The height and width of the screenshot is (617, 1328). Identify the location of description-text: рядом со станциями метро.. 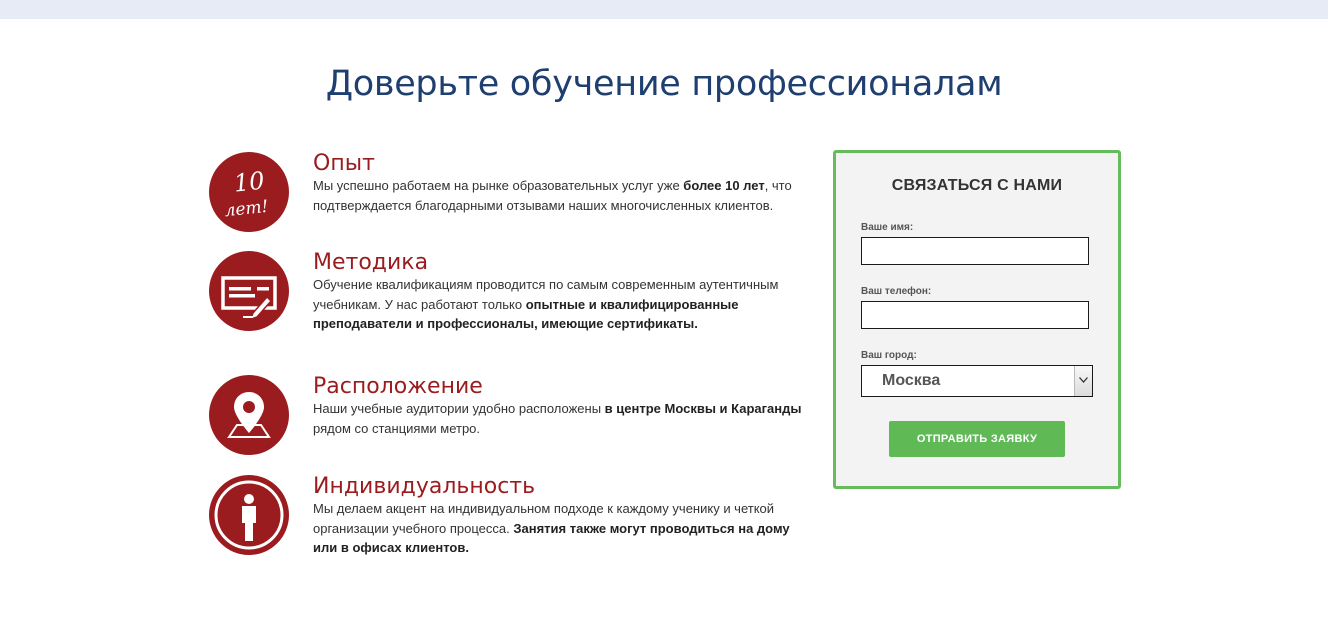
(397, 428).